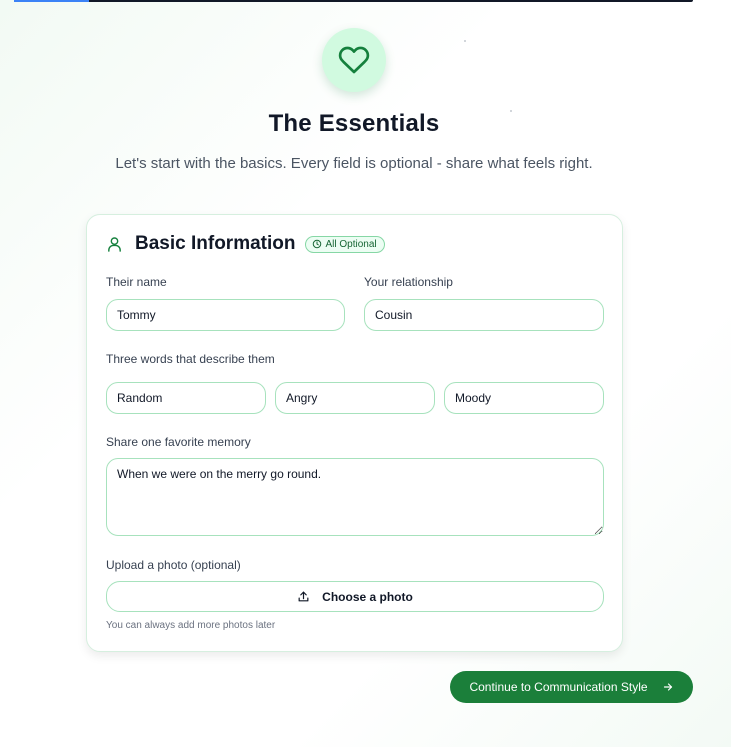  What do you see at coordinates (178, 442) in the screenshot?
I see `memory-label: Share one favorite memory` at bounding box center [178, 442].